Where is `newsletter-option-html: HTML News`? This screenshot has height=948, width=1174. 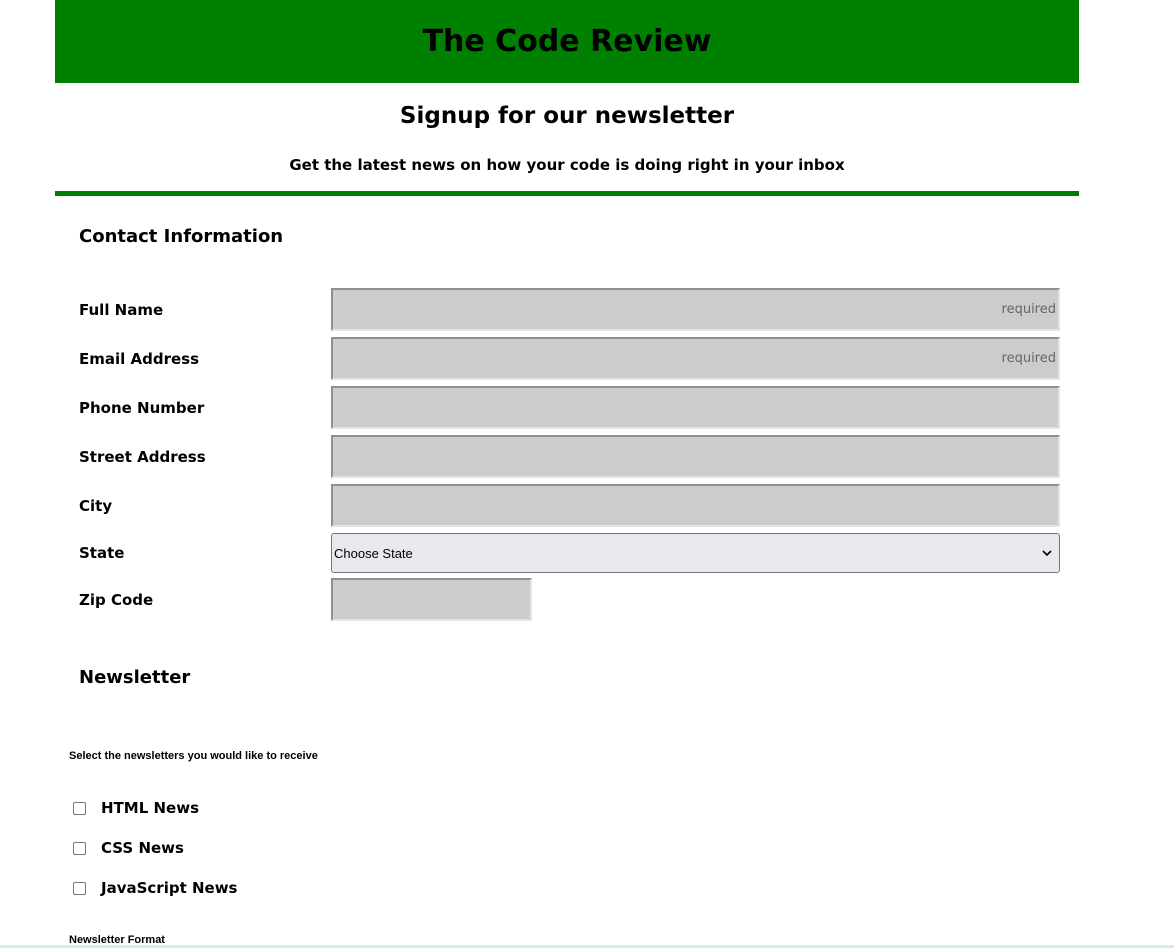 newsletter-option-html: HTML News is located at coordinates (136, 808).